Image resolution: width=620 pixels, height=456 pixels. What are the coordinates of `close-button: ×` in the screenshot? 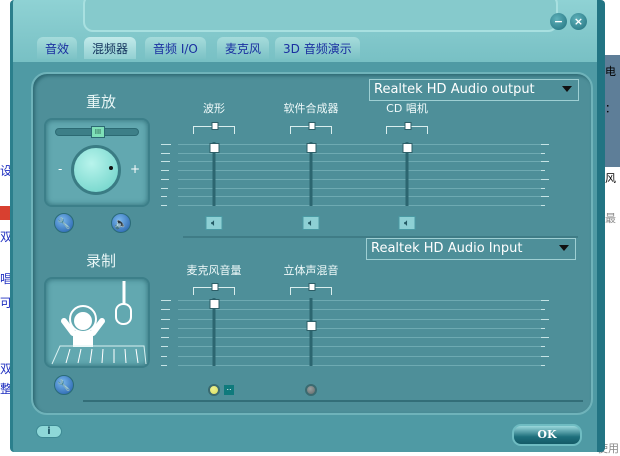 It's located at (578, 21).